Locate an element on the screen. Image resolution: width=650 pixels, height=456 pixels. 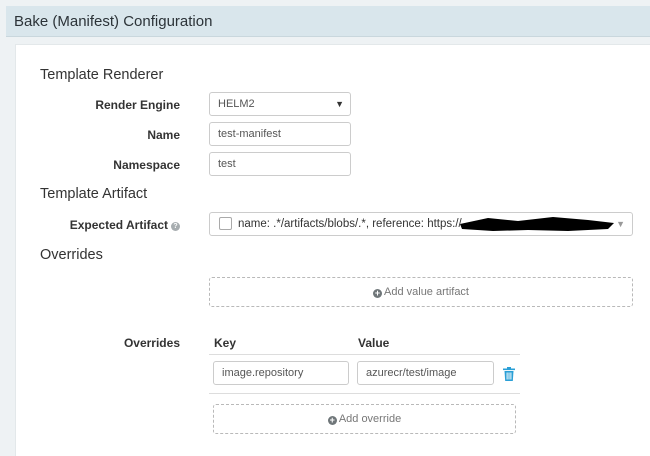
override-key-input: image.repository is located at coordinates (281, 373).